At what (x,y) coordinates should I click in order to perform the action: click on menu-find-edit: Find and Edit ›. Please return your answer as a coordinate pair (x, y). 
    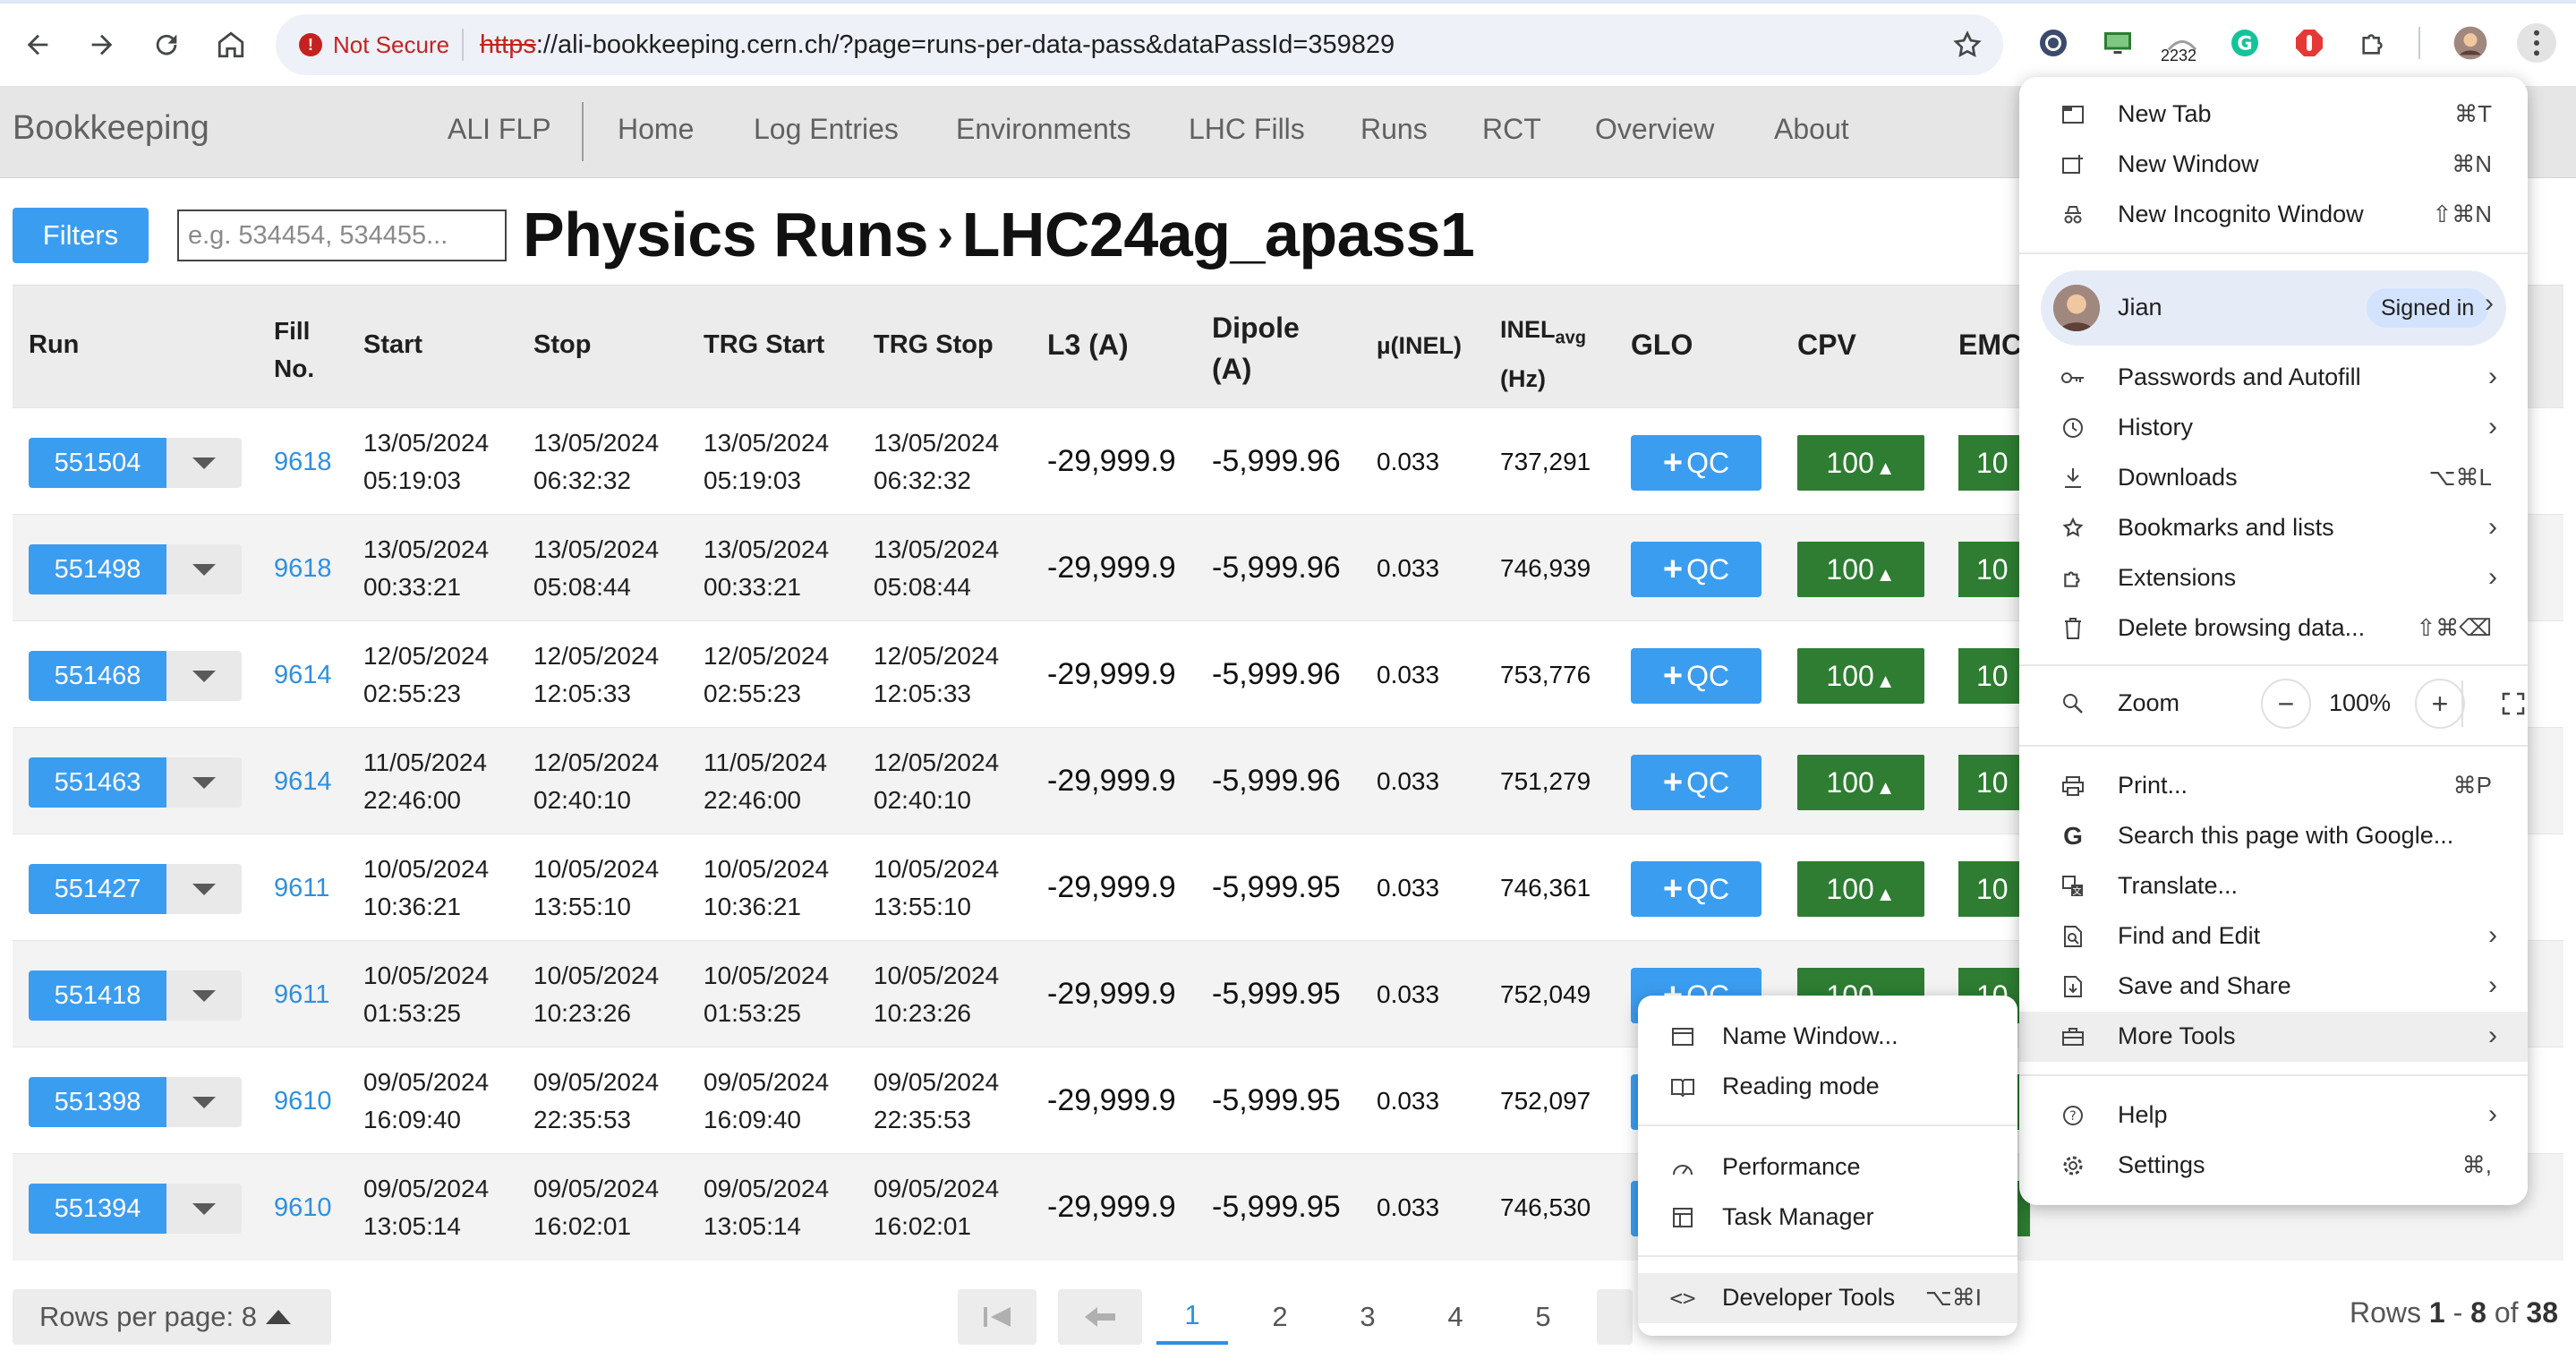
    Looking at the image, I should click on (2273, 936).